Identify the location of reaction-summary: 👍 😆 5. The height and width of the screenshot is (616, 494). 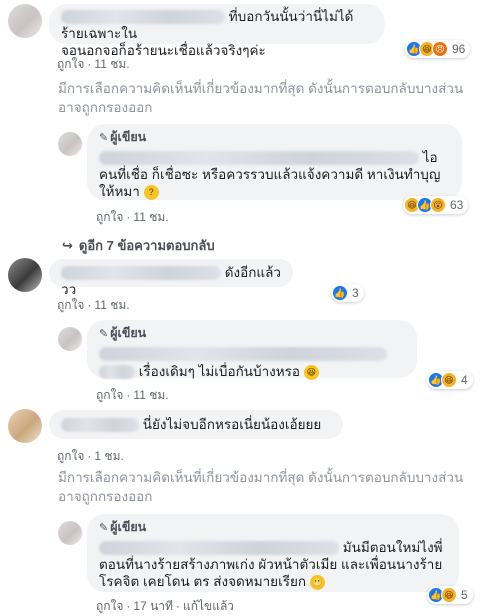
(450, 595).